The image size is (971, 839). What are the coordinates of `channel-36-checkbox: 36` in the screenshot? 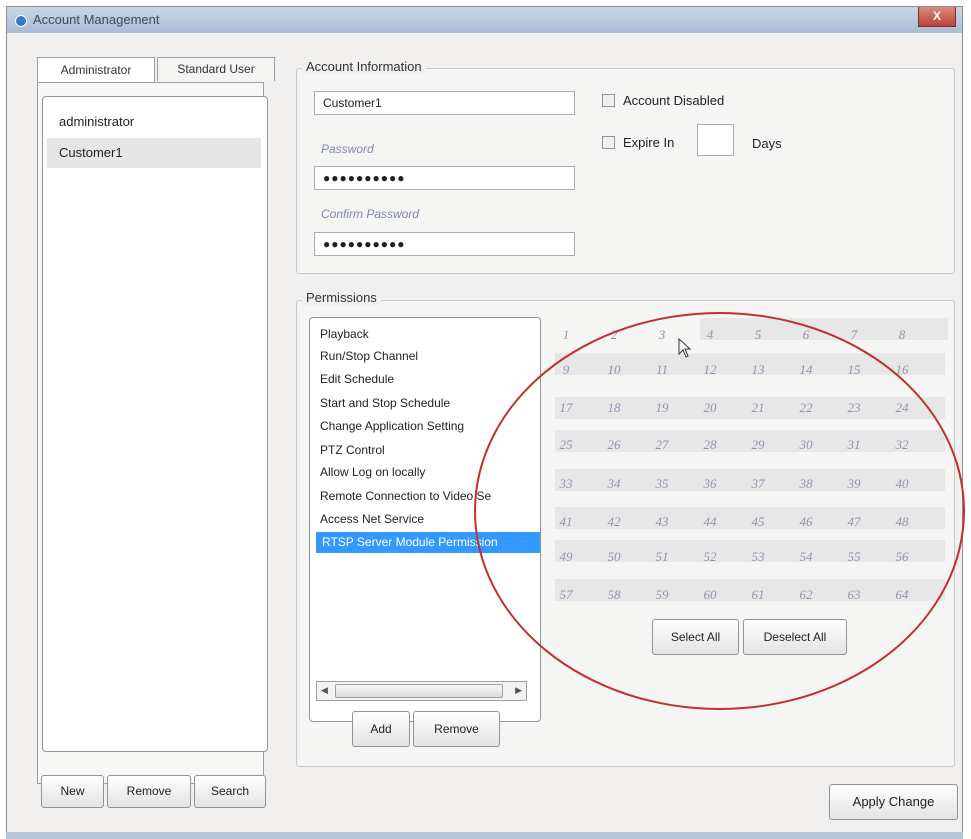 It's located at (710, 484).